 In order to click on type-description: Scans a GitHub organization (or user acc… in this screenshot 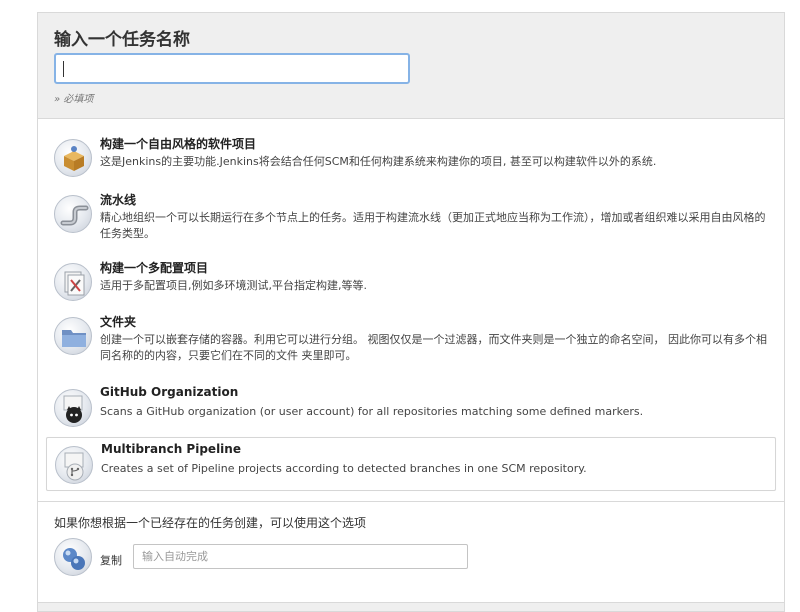, I will do `click(372, 411)`.